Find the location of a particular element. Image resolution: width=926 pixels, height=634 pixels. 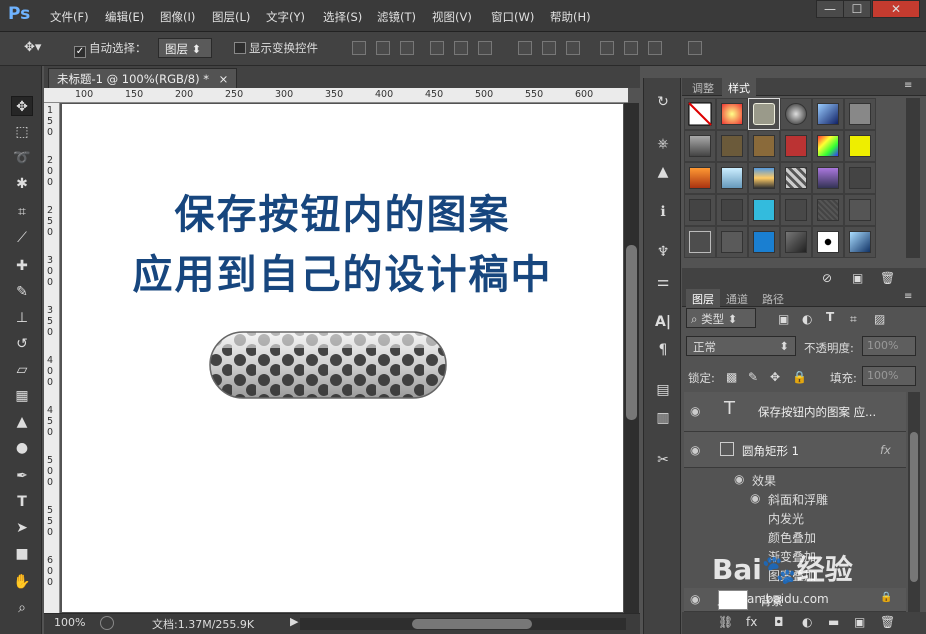

zoom-level: 100% is located at coordinates (69, 622).